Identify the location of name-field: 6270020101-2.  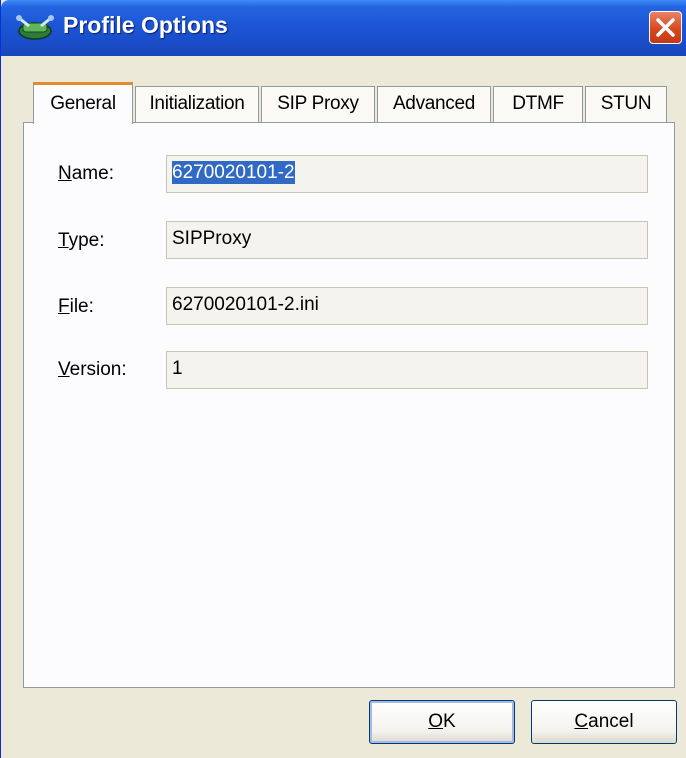
(407, 174).